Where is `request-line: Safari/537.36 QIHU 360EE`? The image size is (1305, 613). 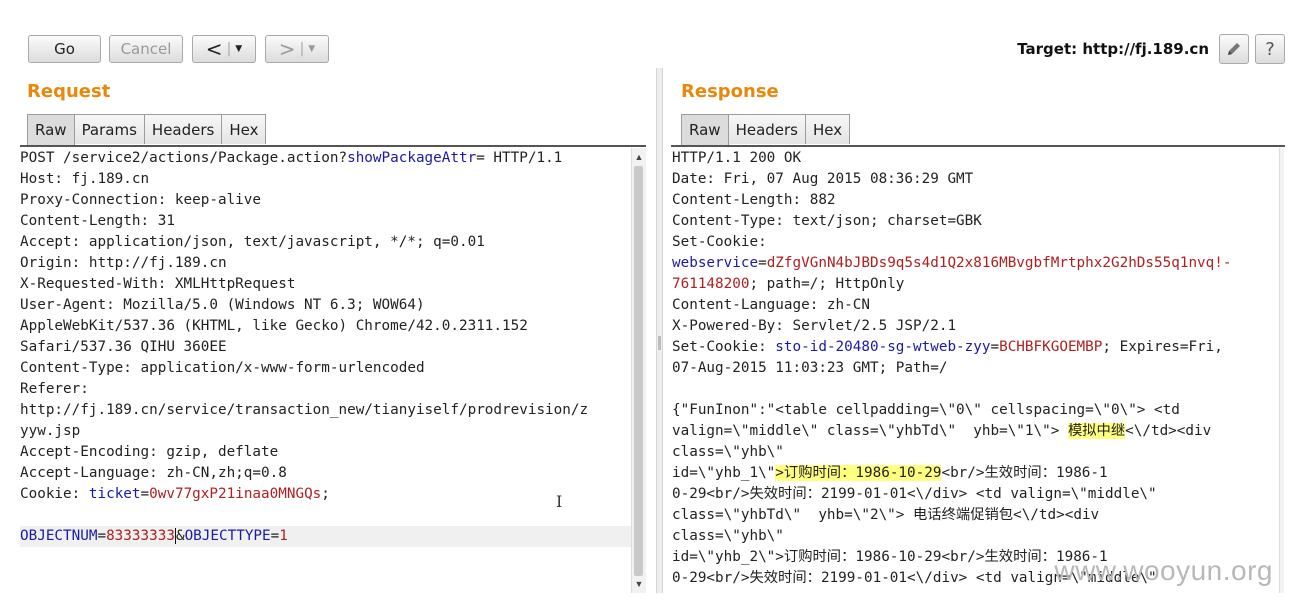 request-line: Safari/537.36 QIHU 360EE is located at coordinates (325, 347).